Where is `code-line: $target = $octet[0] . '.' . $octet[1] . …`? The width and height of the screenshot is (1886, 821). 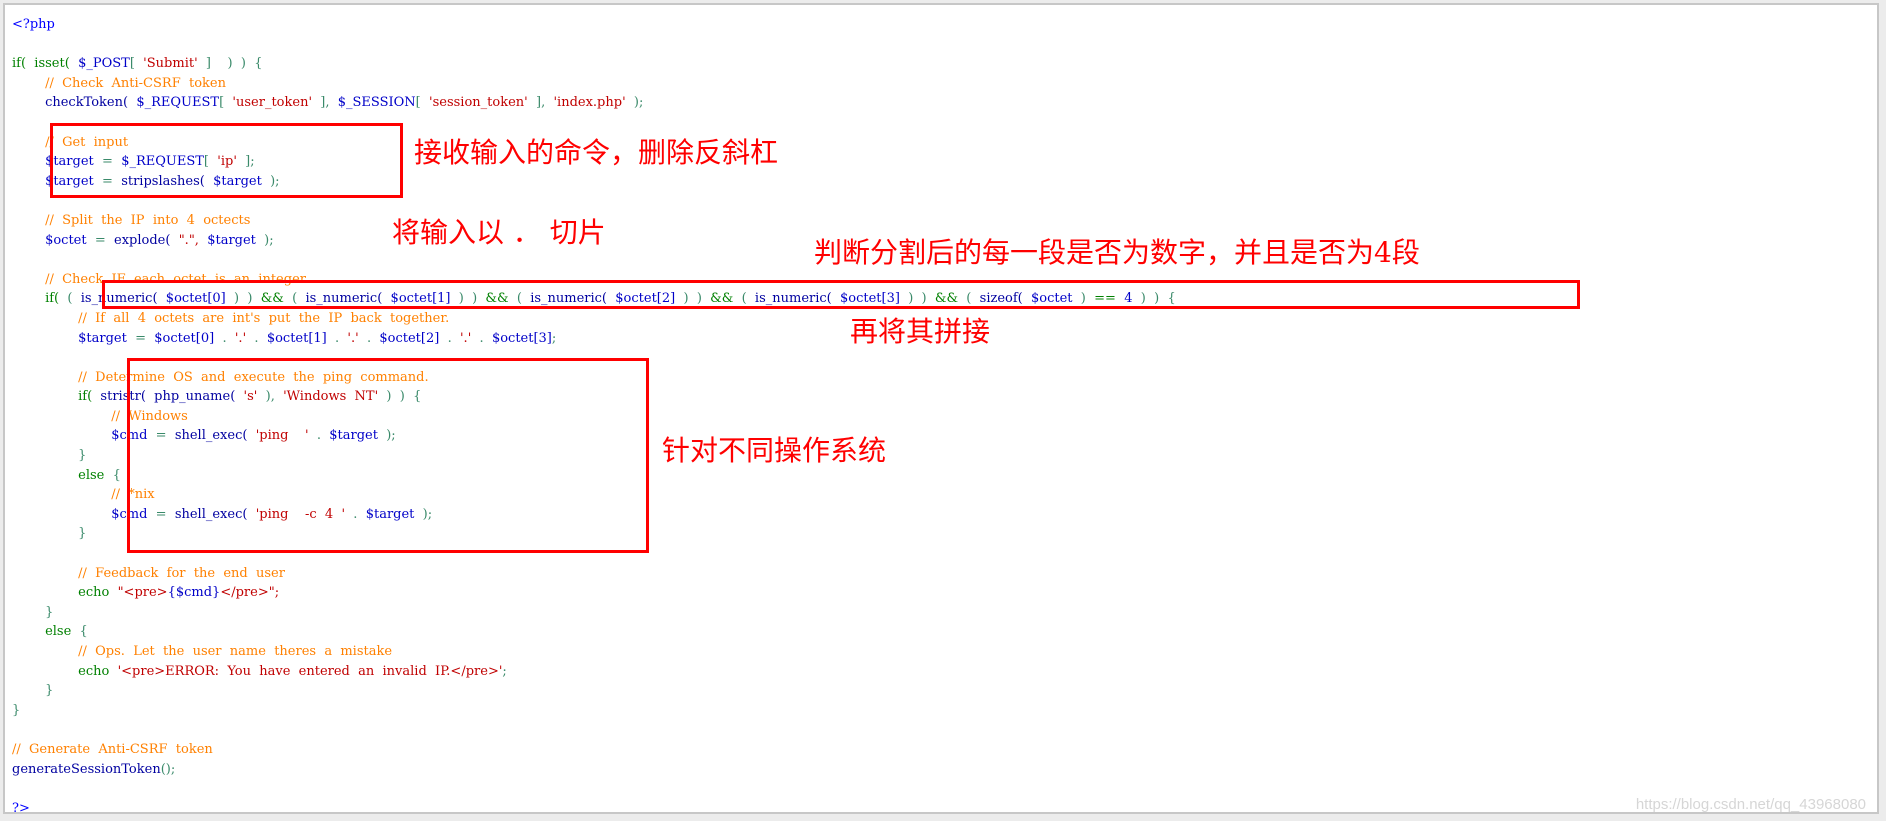 code-line: $target = $octet[0] . '.' . $octet[1] . … is located at coordinates (594, 339).